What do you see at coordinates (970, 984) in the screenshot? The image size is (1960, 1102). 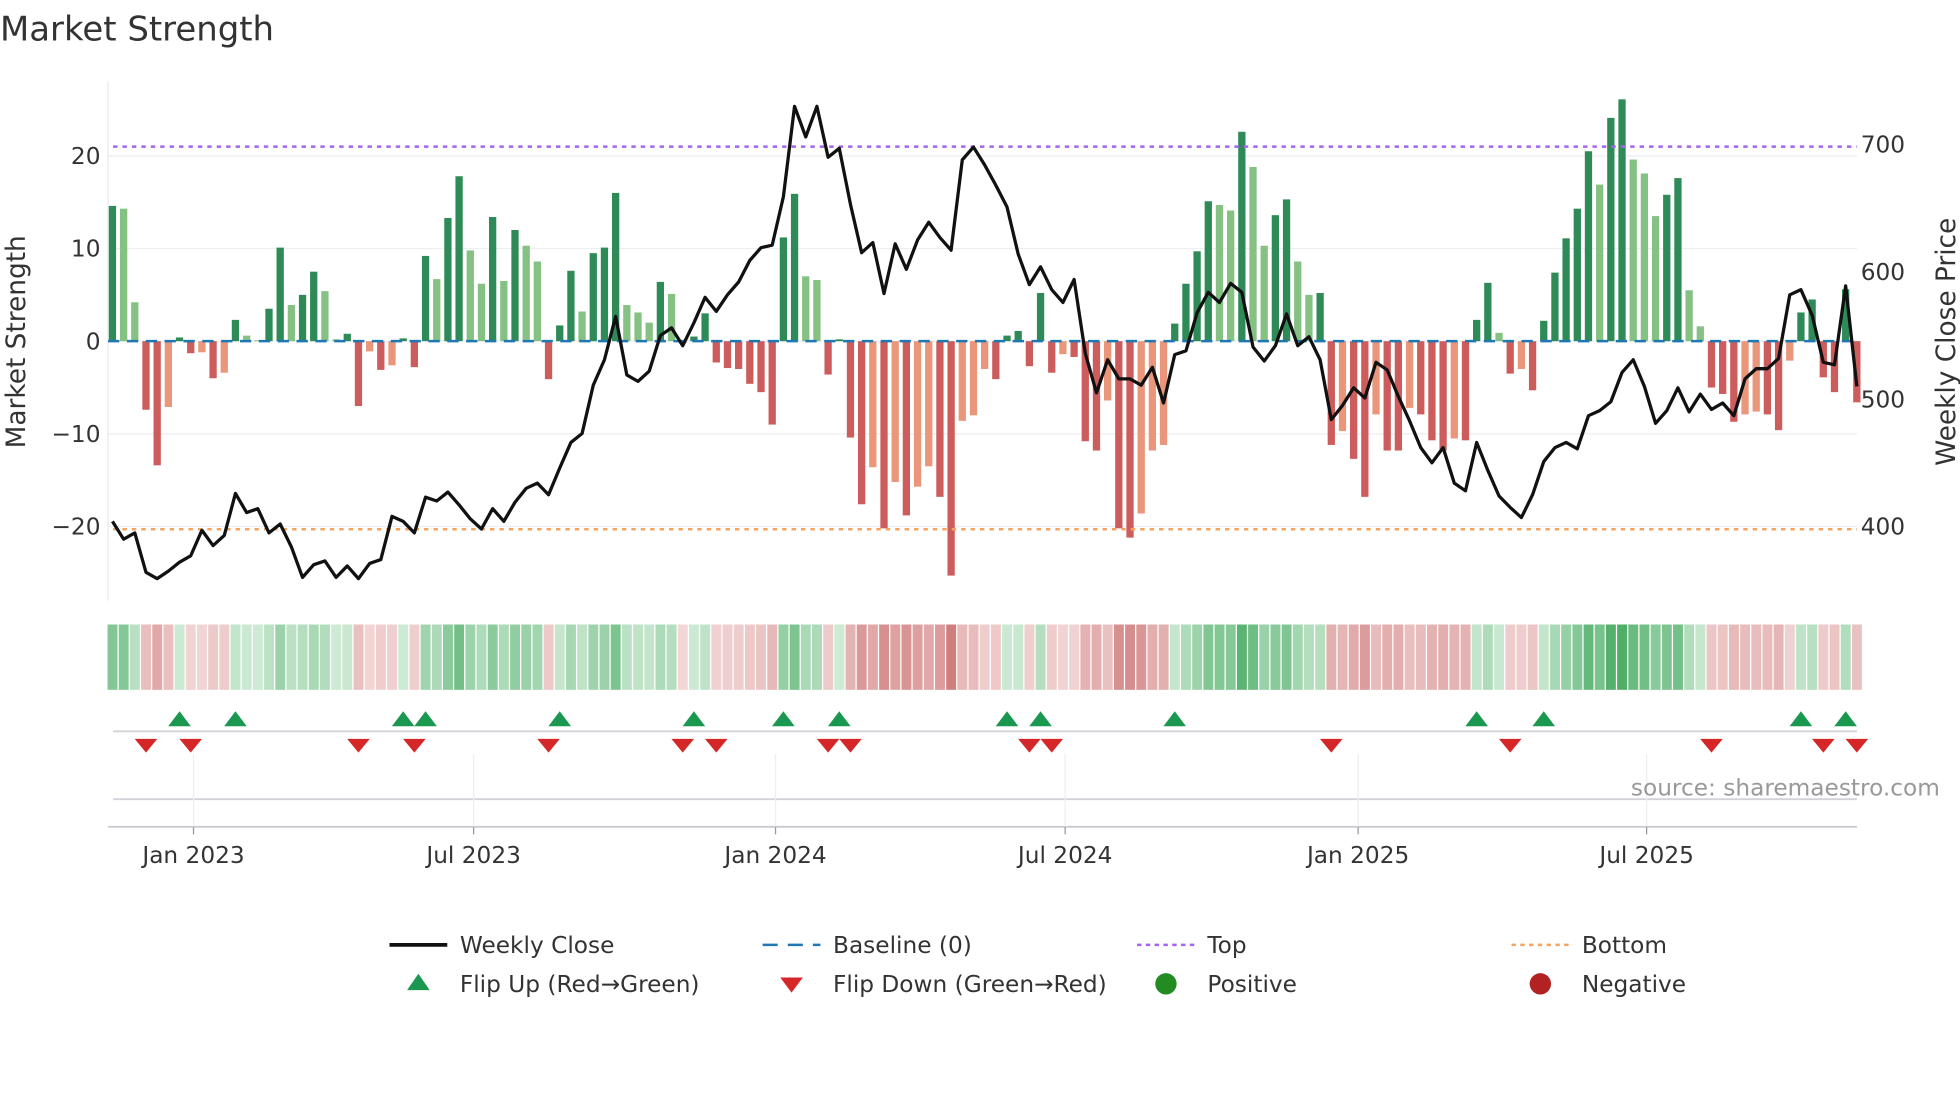 I see `legend-label: Flip Down (Green→Red)` at bounding box center [970, 984].